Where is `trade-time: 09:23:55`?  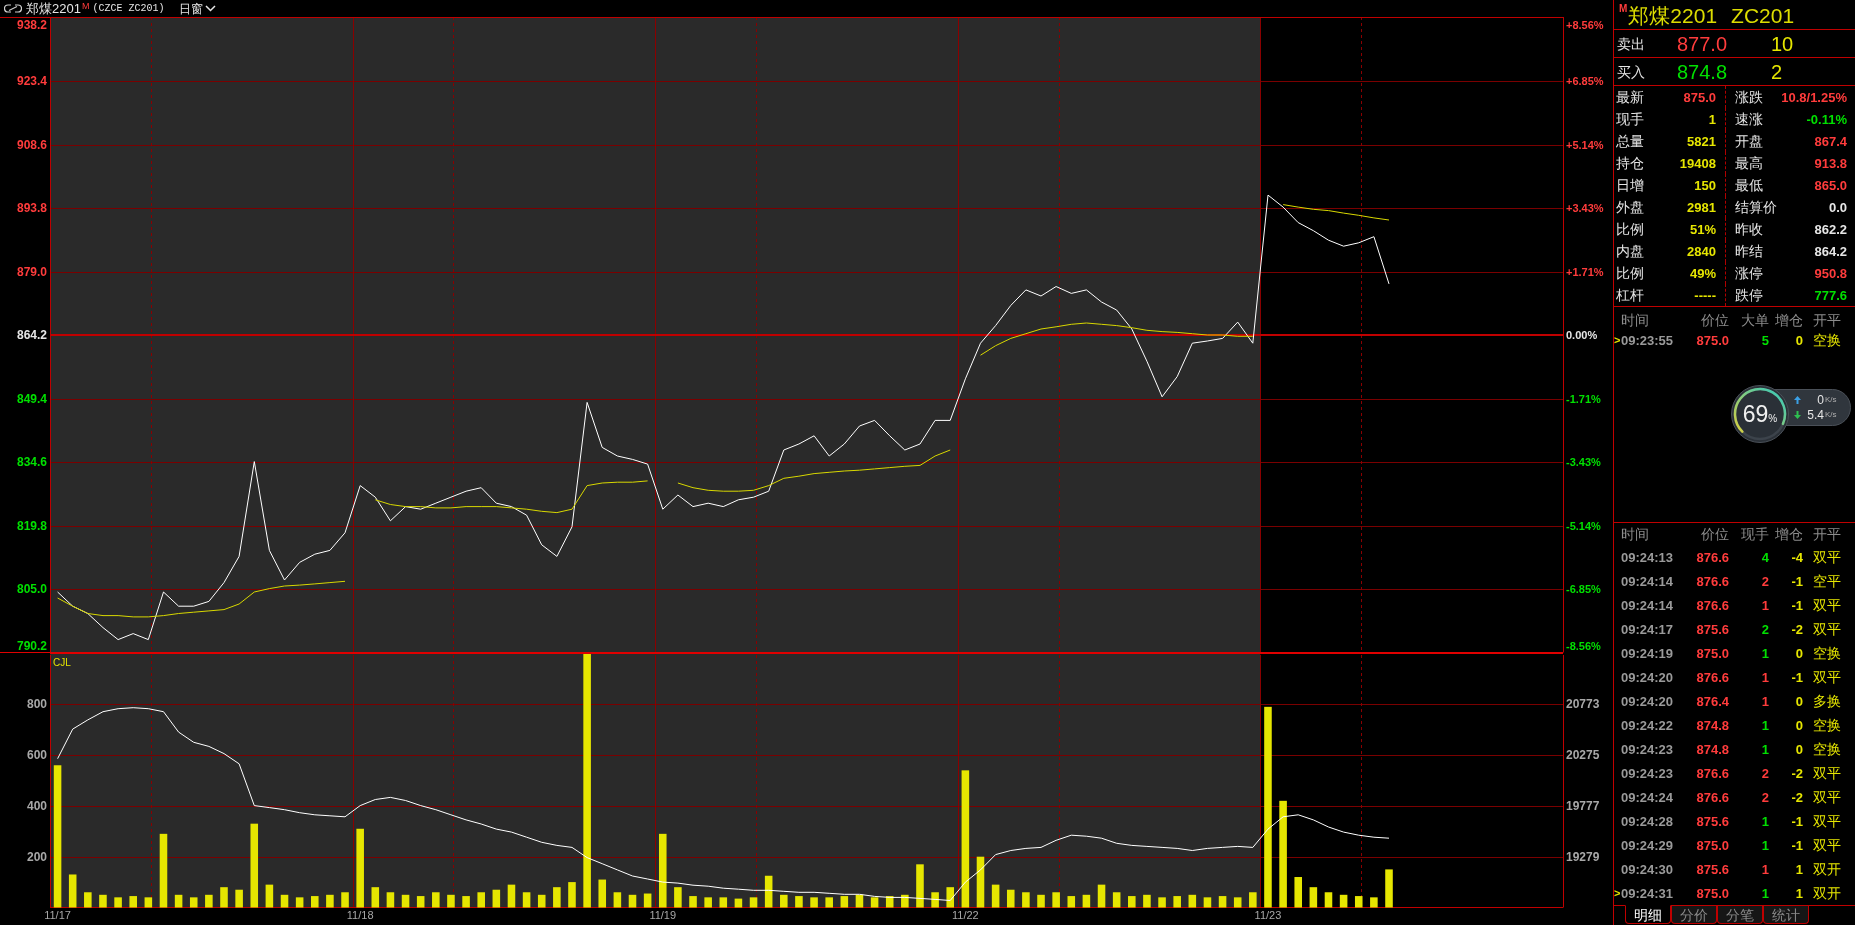
trade-time: 09:23:55 is located at coordinates (1648, 340).